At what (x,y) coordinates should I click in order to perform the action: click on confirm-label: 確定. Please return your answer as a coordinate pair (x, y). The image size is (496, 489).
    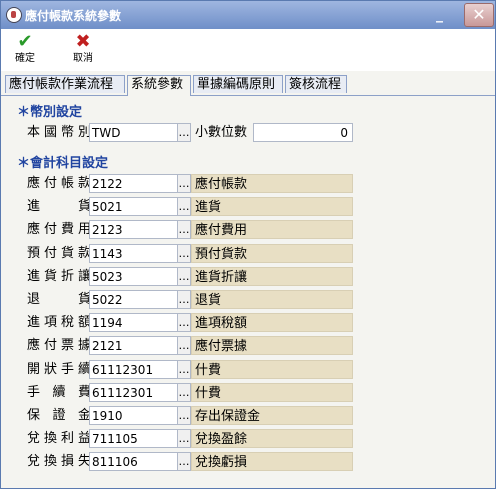
    Looking at the image, I should click on (25, 58).